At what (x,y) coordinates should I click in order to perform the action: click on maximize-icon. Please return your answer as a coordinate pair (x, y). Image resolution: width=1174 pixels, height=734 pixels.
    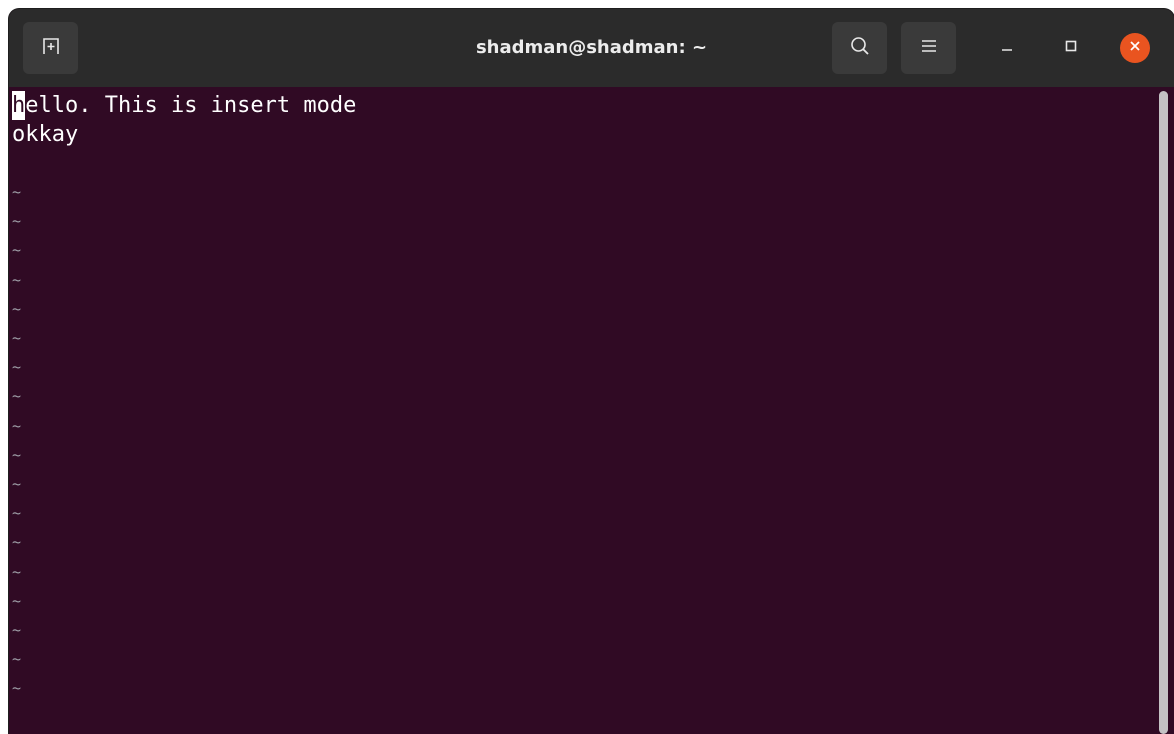
    Looking at the image, I should click on (1071, 48).